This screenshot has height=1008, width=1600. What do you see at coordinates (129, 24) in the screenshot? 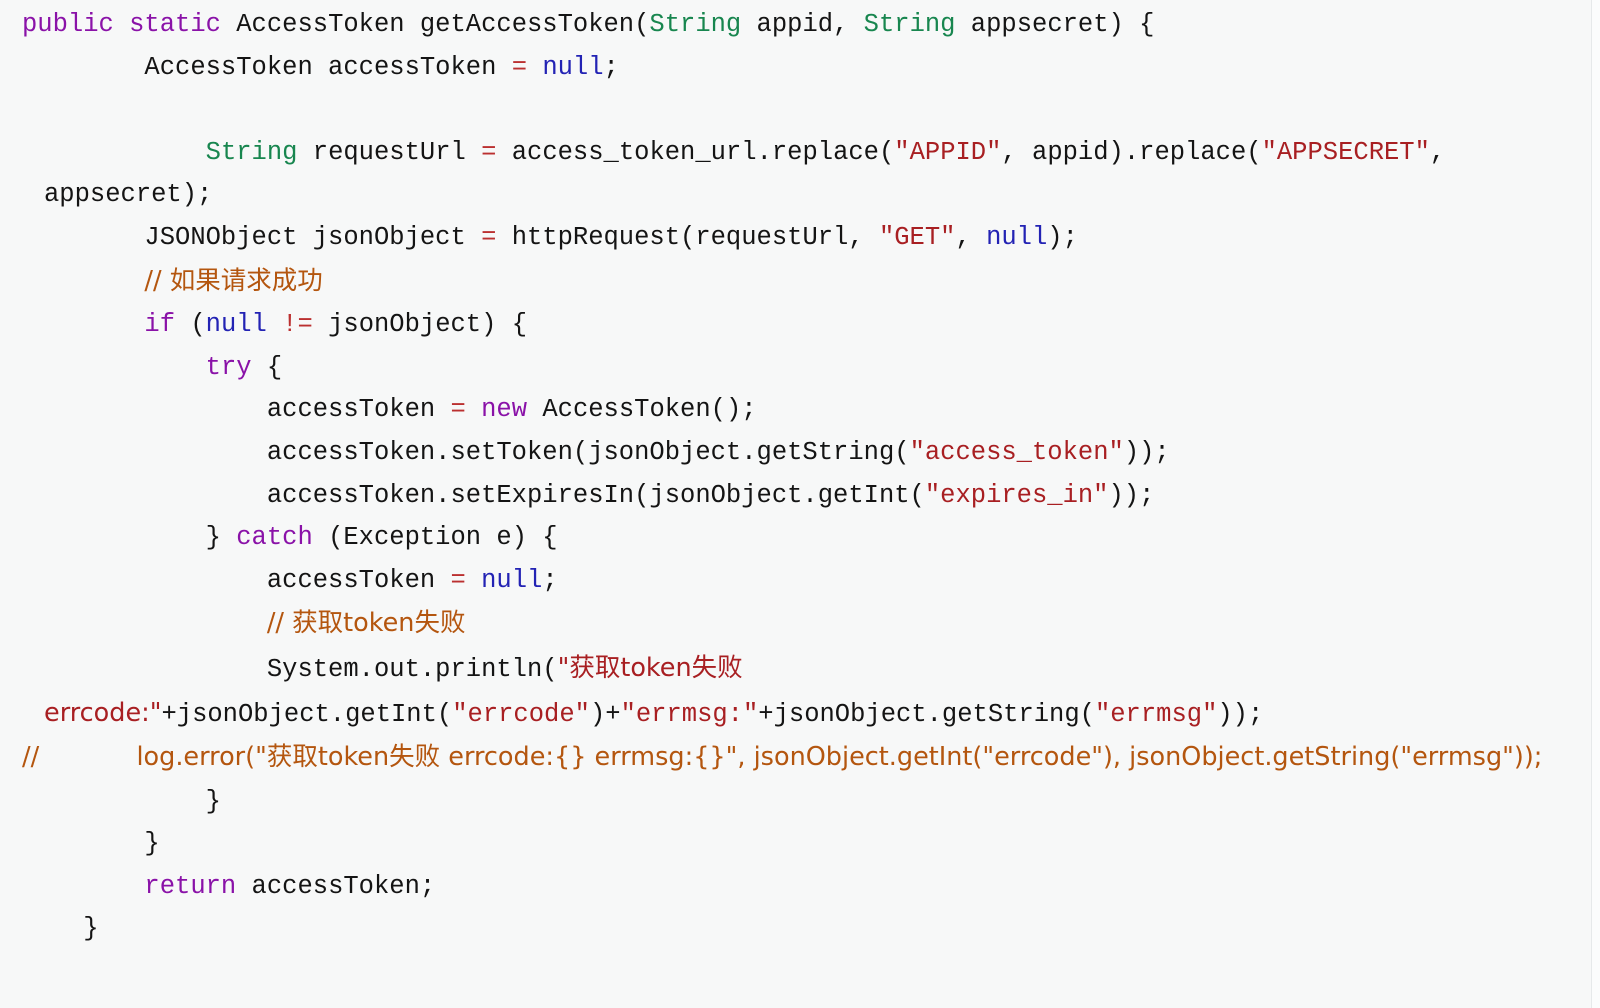
I see `code-token-keyword: public static` at bounding box center [129, 24].